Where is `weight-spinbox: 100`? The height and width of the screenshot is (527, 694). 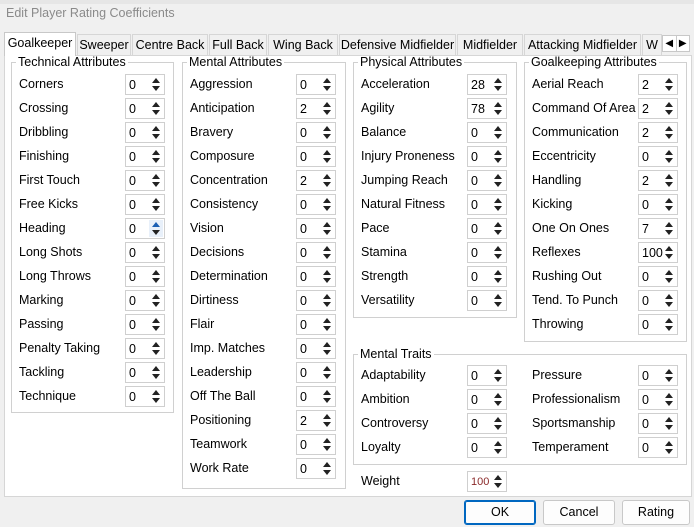
weight-spinbox: 100 is located at coordinates (487, 481).